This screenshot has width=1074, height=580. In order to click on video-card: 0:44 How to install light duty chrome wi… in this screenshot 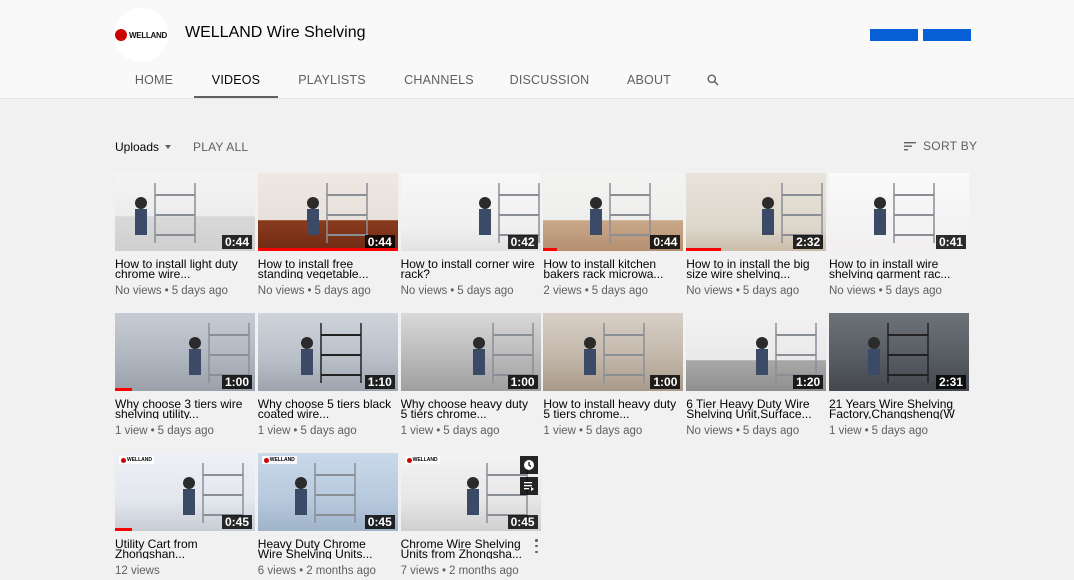, I will do `click(185, 235)`.